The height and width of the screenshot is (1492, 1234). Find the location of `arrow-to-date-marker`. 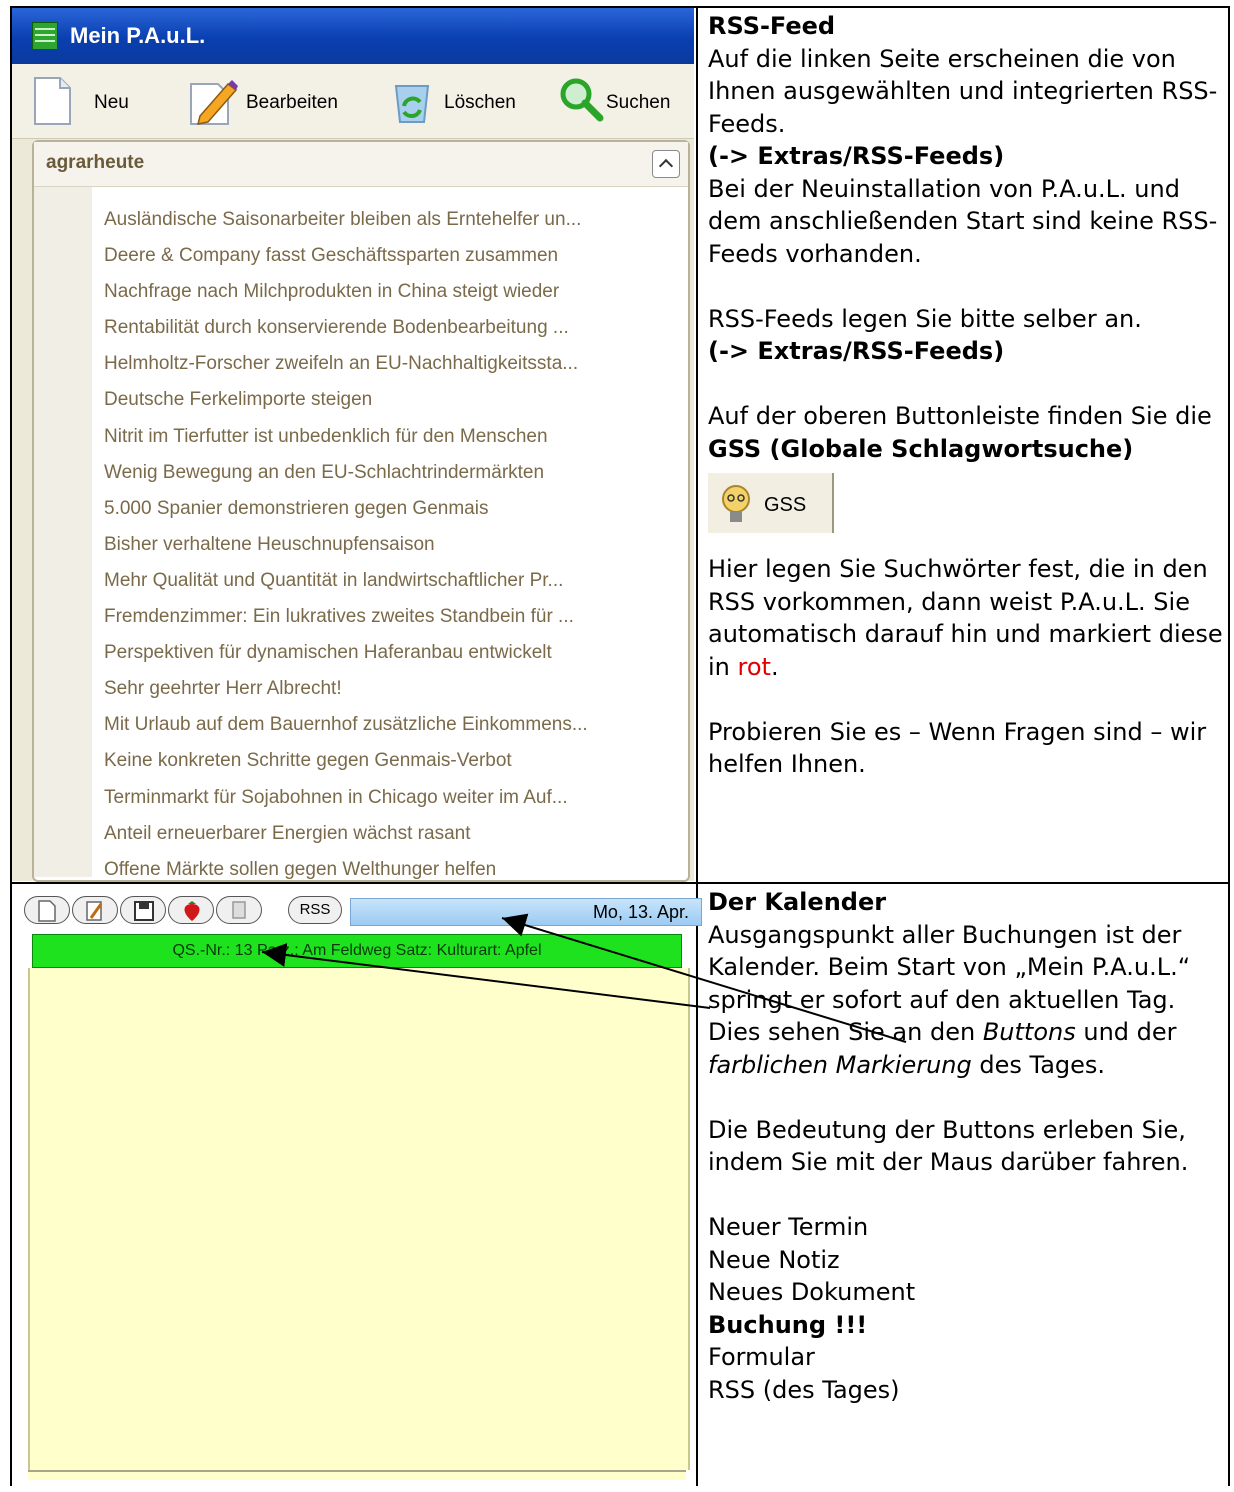

arrow-to-date-marker is located at coordinates (704, 978).